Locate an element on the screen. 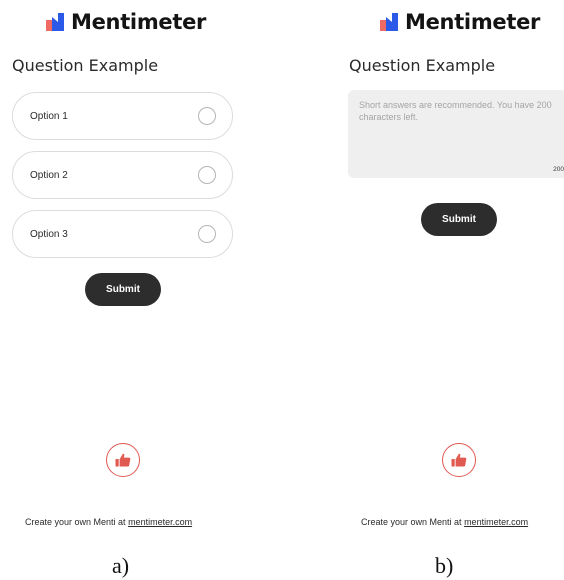 This screenshot has height=580, width=564. option-label: Option 3 is located at coordinates (49, 234).